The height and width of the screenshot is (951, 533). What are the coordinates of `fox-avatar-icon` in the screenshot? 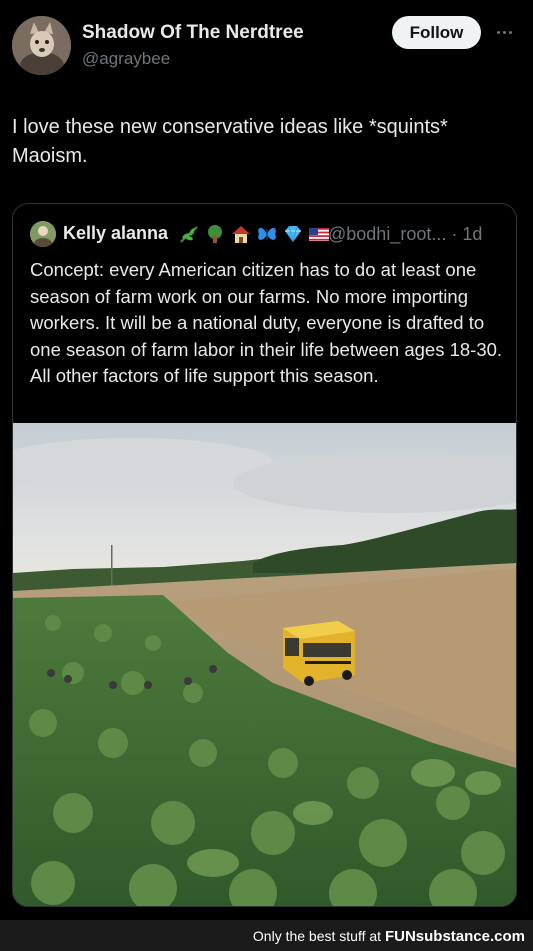 It's located at (41, 45).